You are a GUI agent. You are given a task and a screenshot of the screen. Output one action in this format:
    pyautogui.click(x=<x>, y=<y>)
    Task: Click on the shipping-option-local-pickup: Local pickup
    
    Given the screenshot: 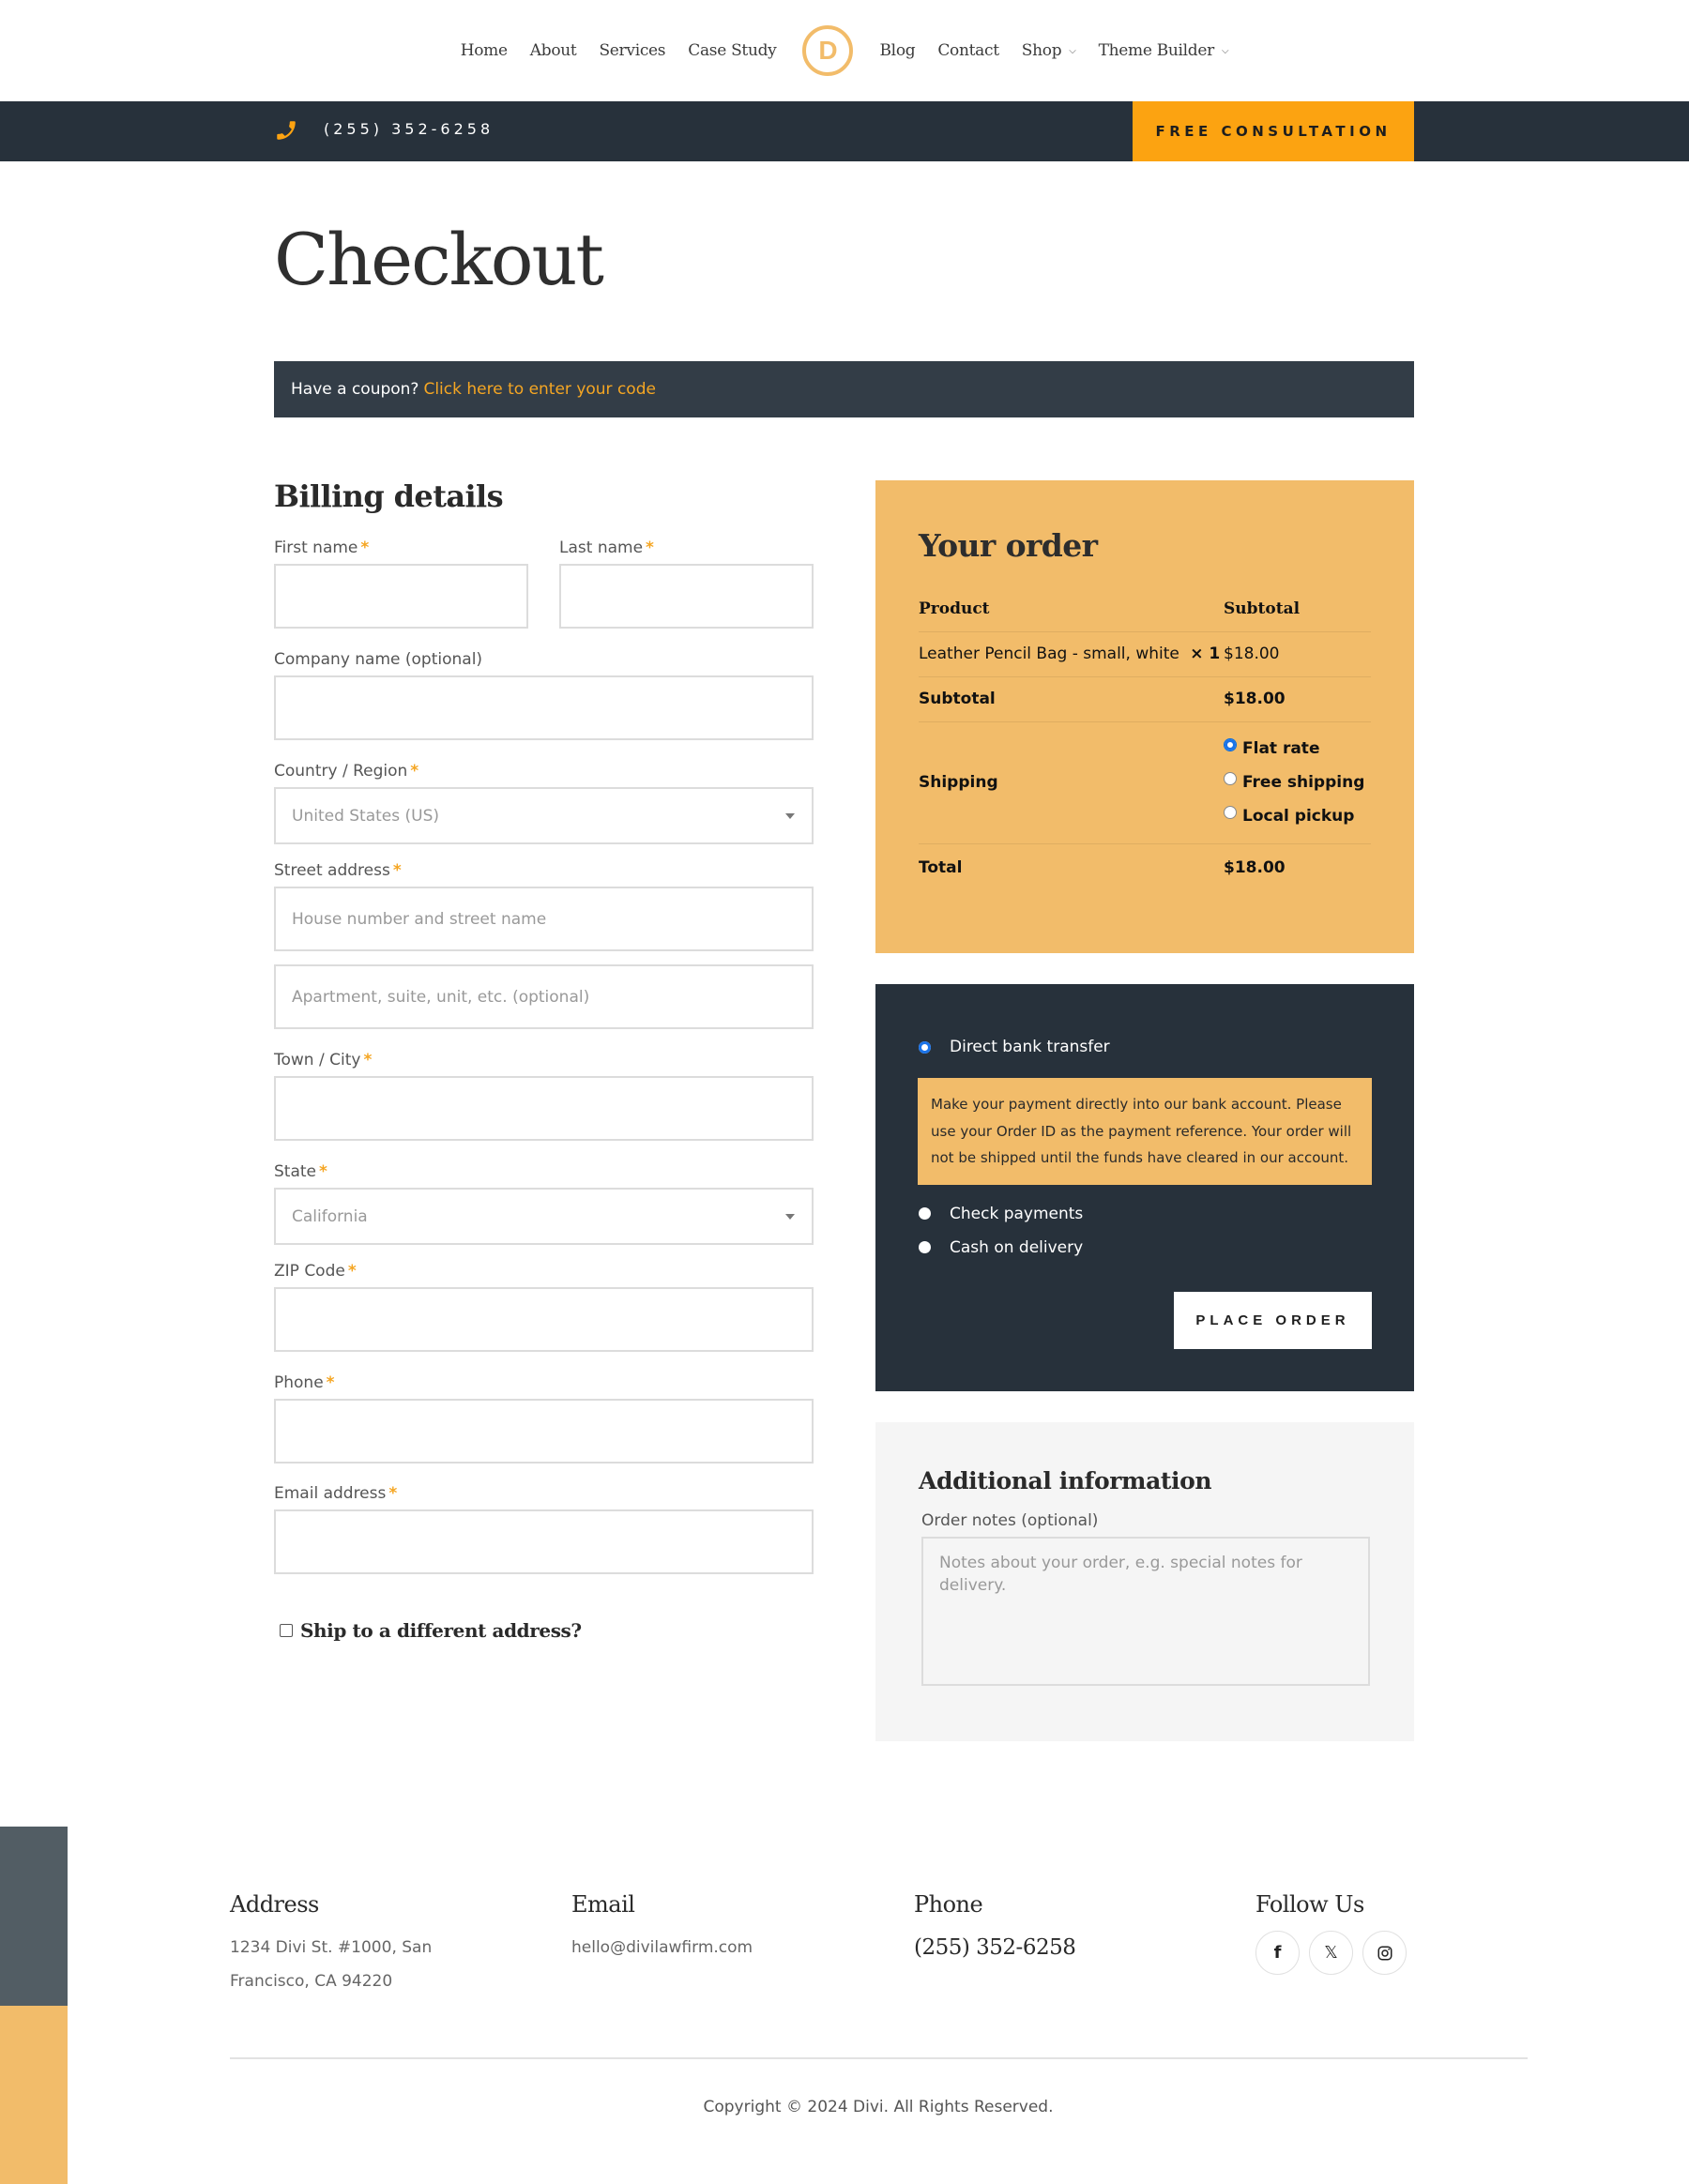 What is the action you would take?
    pyautogui.click(x=1297, y=816)
    